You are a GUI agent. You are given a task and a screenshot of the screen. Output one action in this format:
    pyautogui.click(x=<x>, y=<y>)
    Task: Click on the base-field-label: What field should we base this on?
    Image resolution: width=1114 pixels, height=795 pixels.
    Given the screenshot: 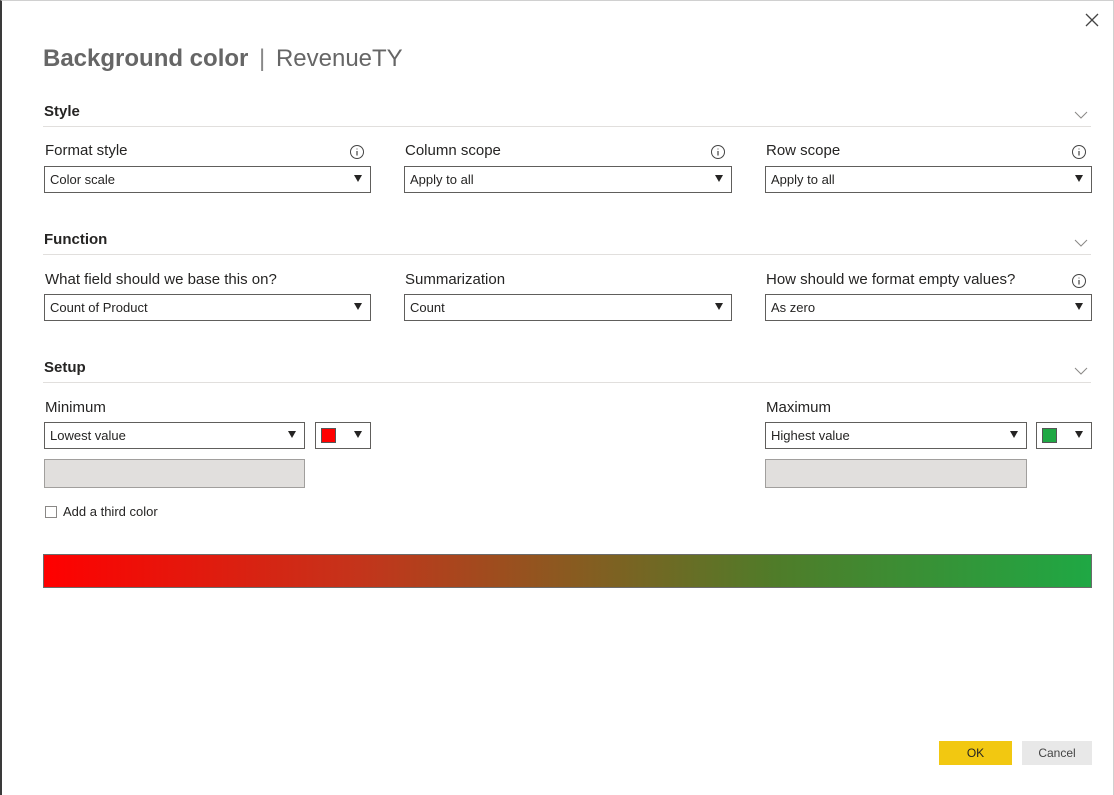 What is the action you would take?
    pyautogui.click(x=161, y=279)
    